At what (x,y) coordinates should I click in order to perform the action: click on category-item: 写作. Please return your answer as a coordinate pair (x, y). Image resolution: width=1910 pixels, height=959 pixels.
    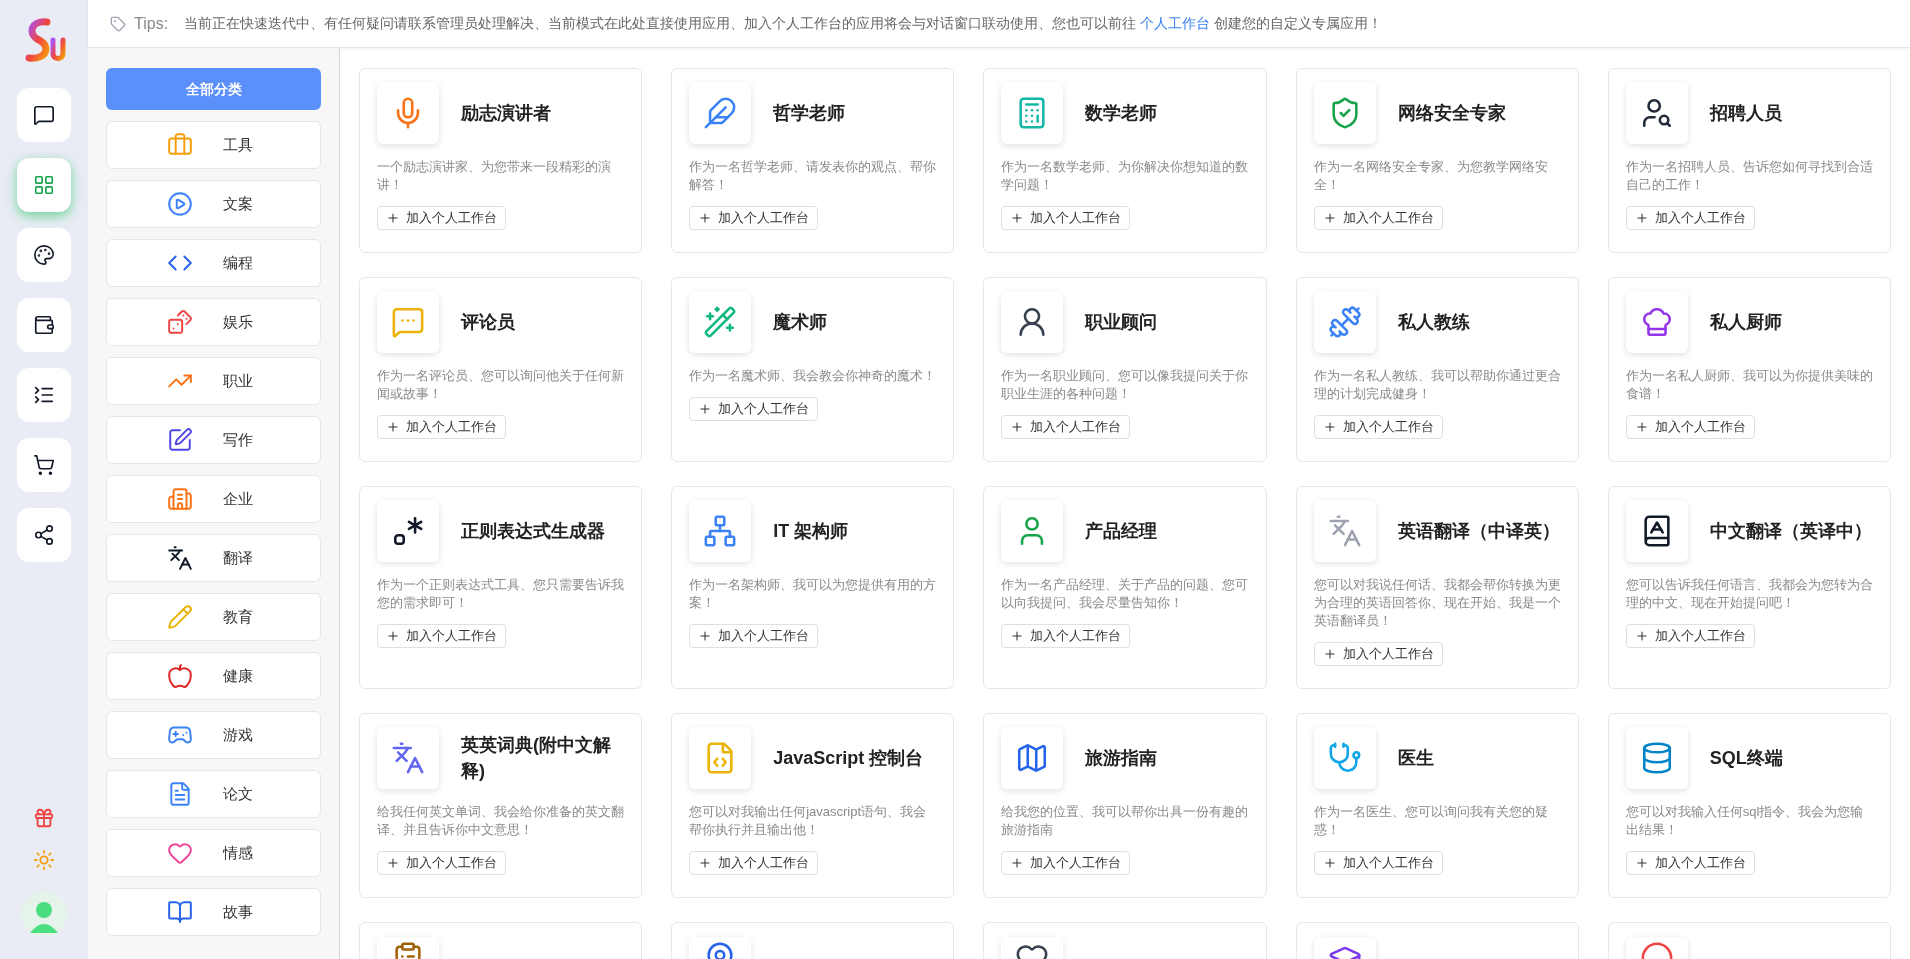
    Looking at the image, I should click on (213, 440).